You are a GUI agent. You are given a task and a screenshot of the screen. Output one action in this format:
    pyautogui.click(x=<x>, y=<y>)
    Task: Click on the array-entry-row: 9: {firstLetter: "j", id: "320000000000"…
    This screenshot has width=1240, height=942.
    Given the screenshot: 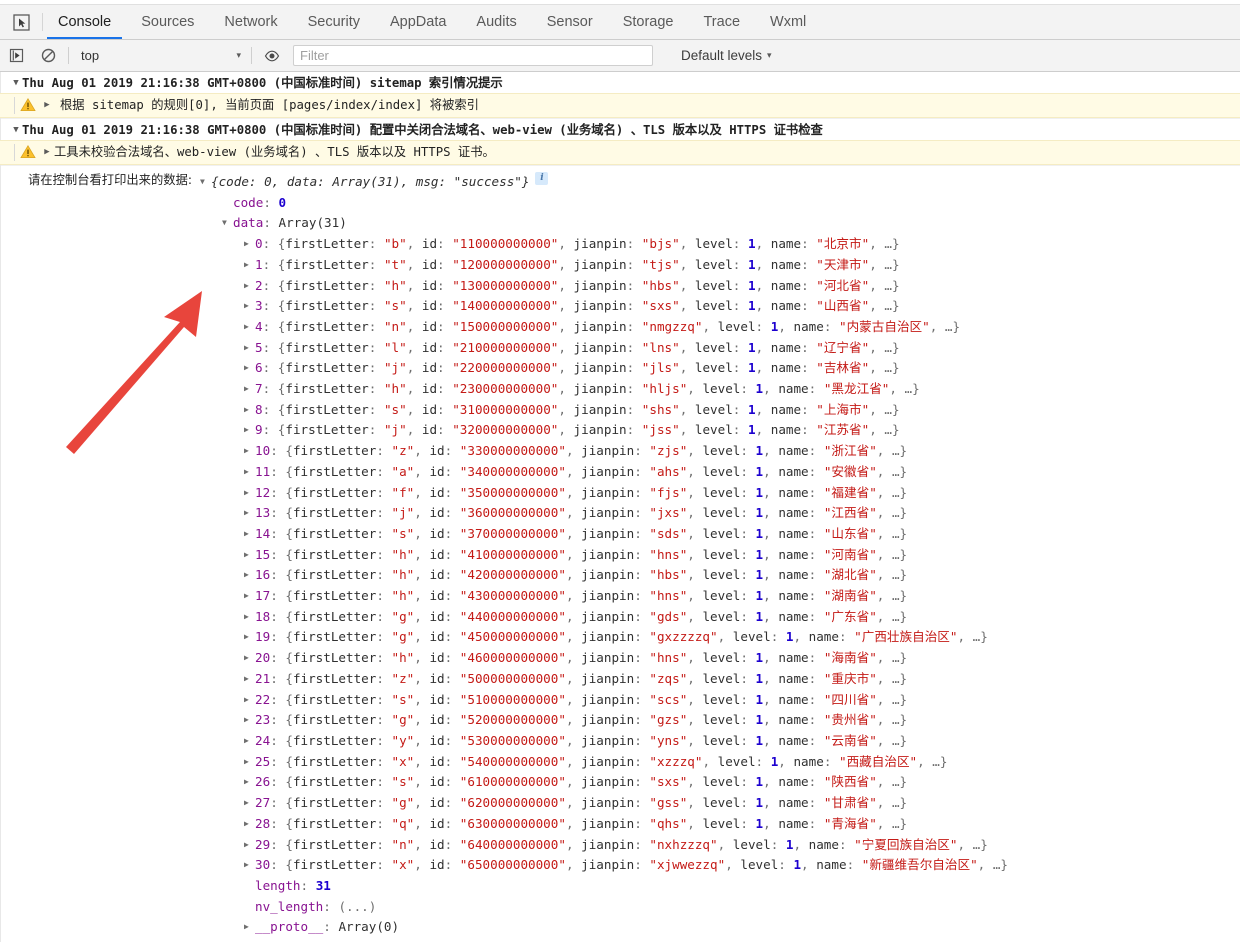 What is the action you would take?
    pyautogui.click(x=604, y=430)
    